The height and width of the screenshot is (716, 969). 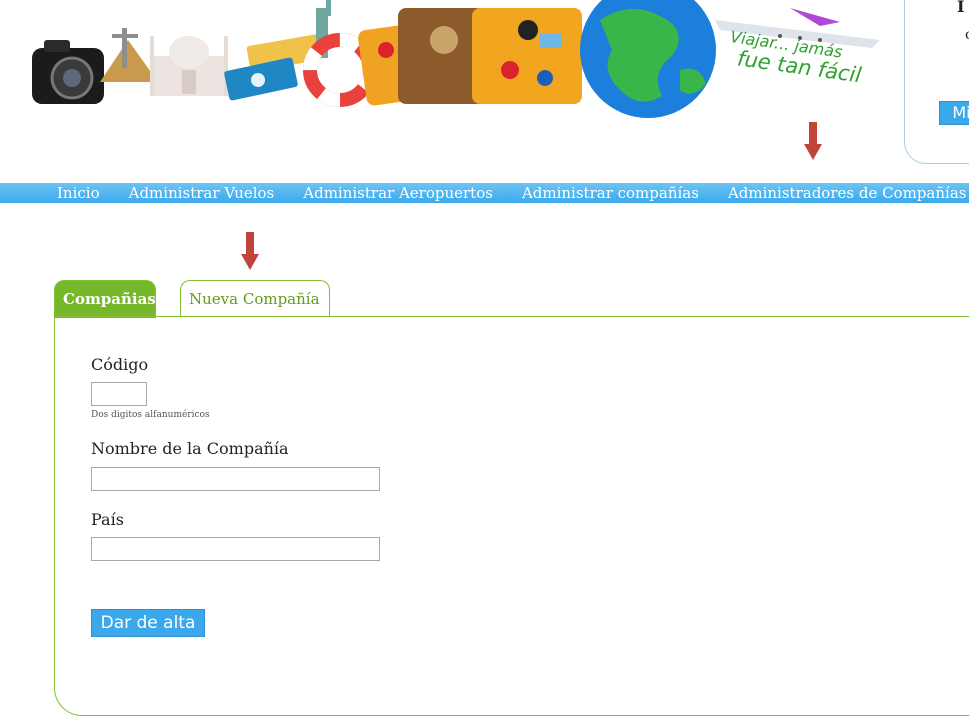 What do you see at coordinates (148, 623) in the screenshot?
I see `dar-de-alta-button: Dar de alta` at bounding box center [148, 623].